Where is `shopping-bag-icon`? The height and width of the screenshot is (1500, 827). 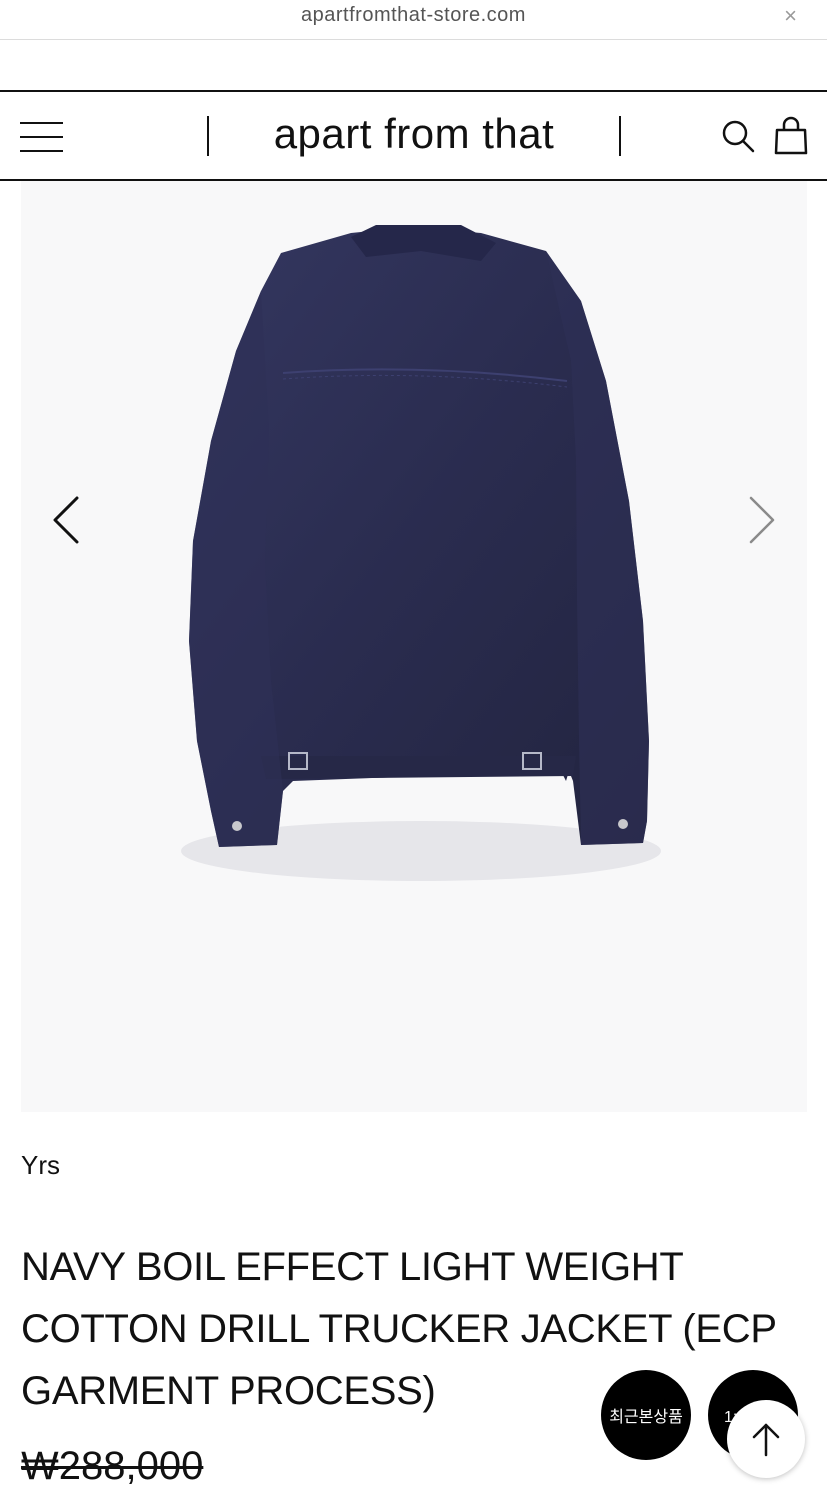
shopping-bag-icon is located at coordinates (791, 136).